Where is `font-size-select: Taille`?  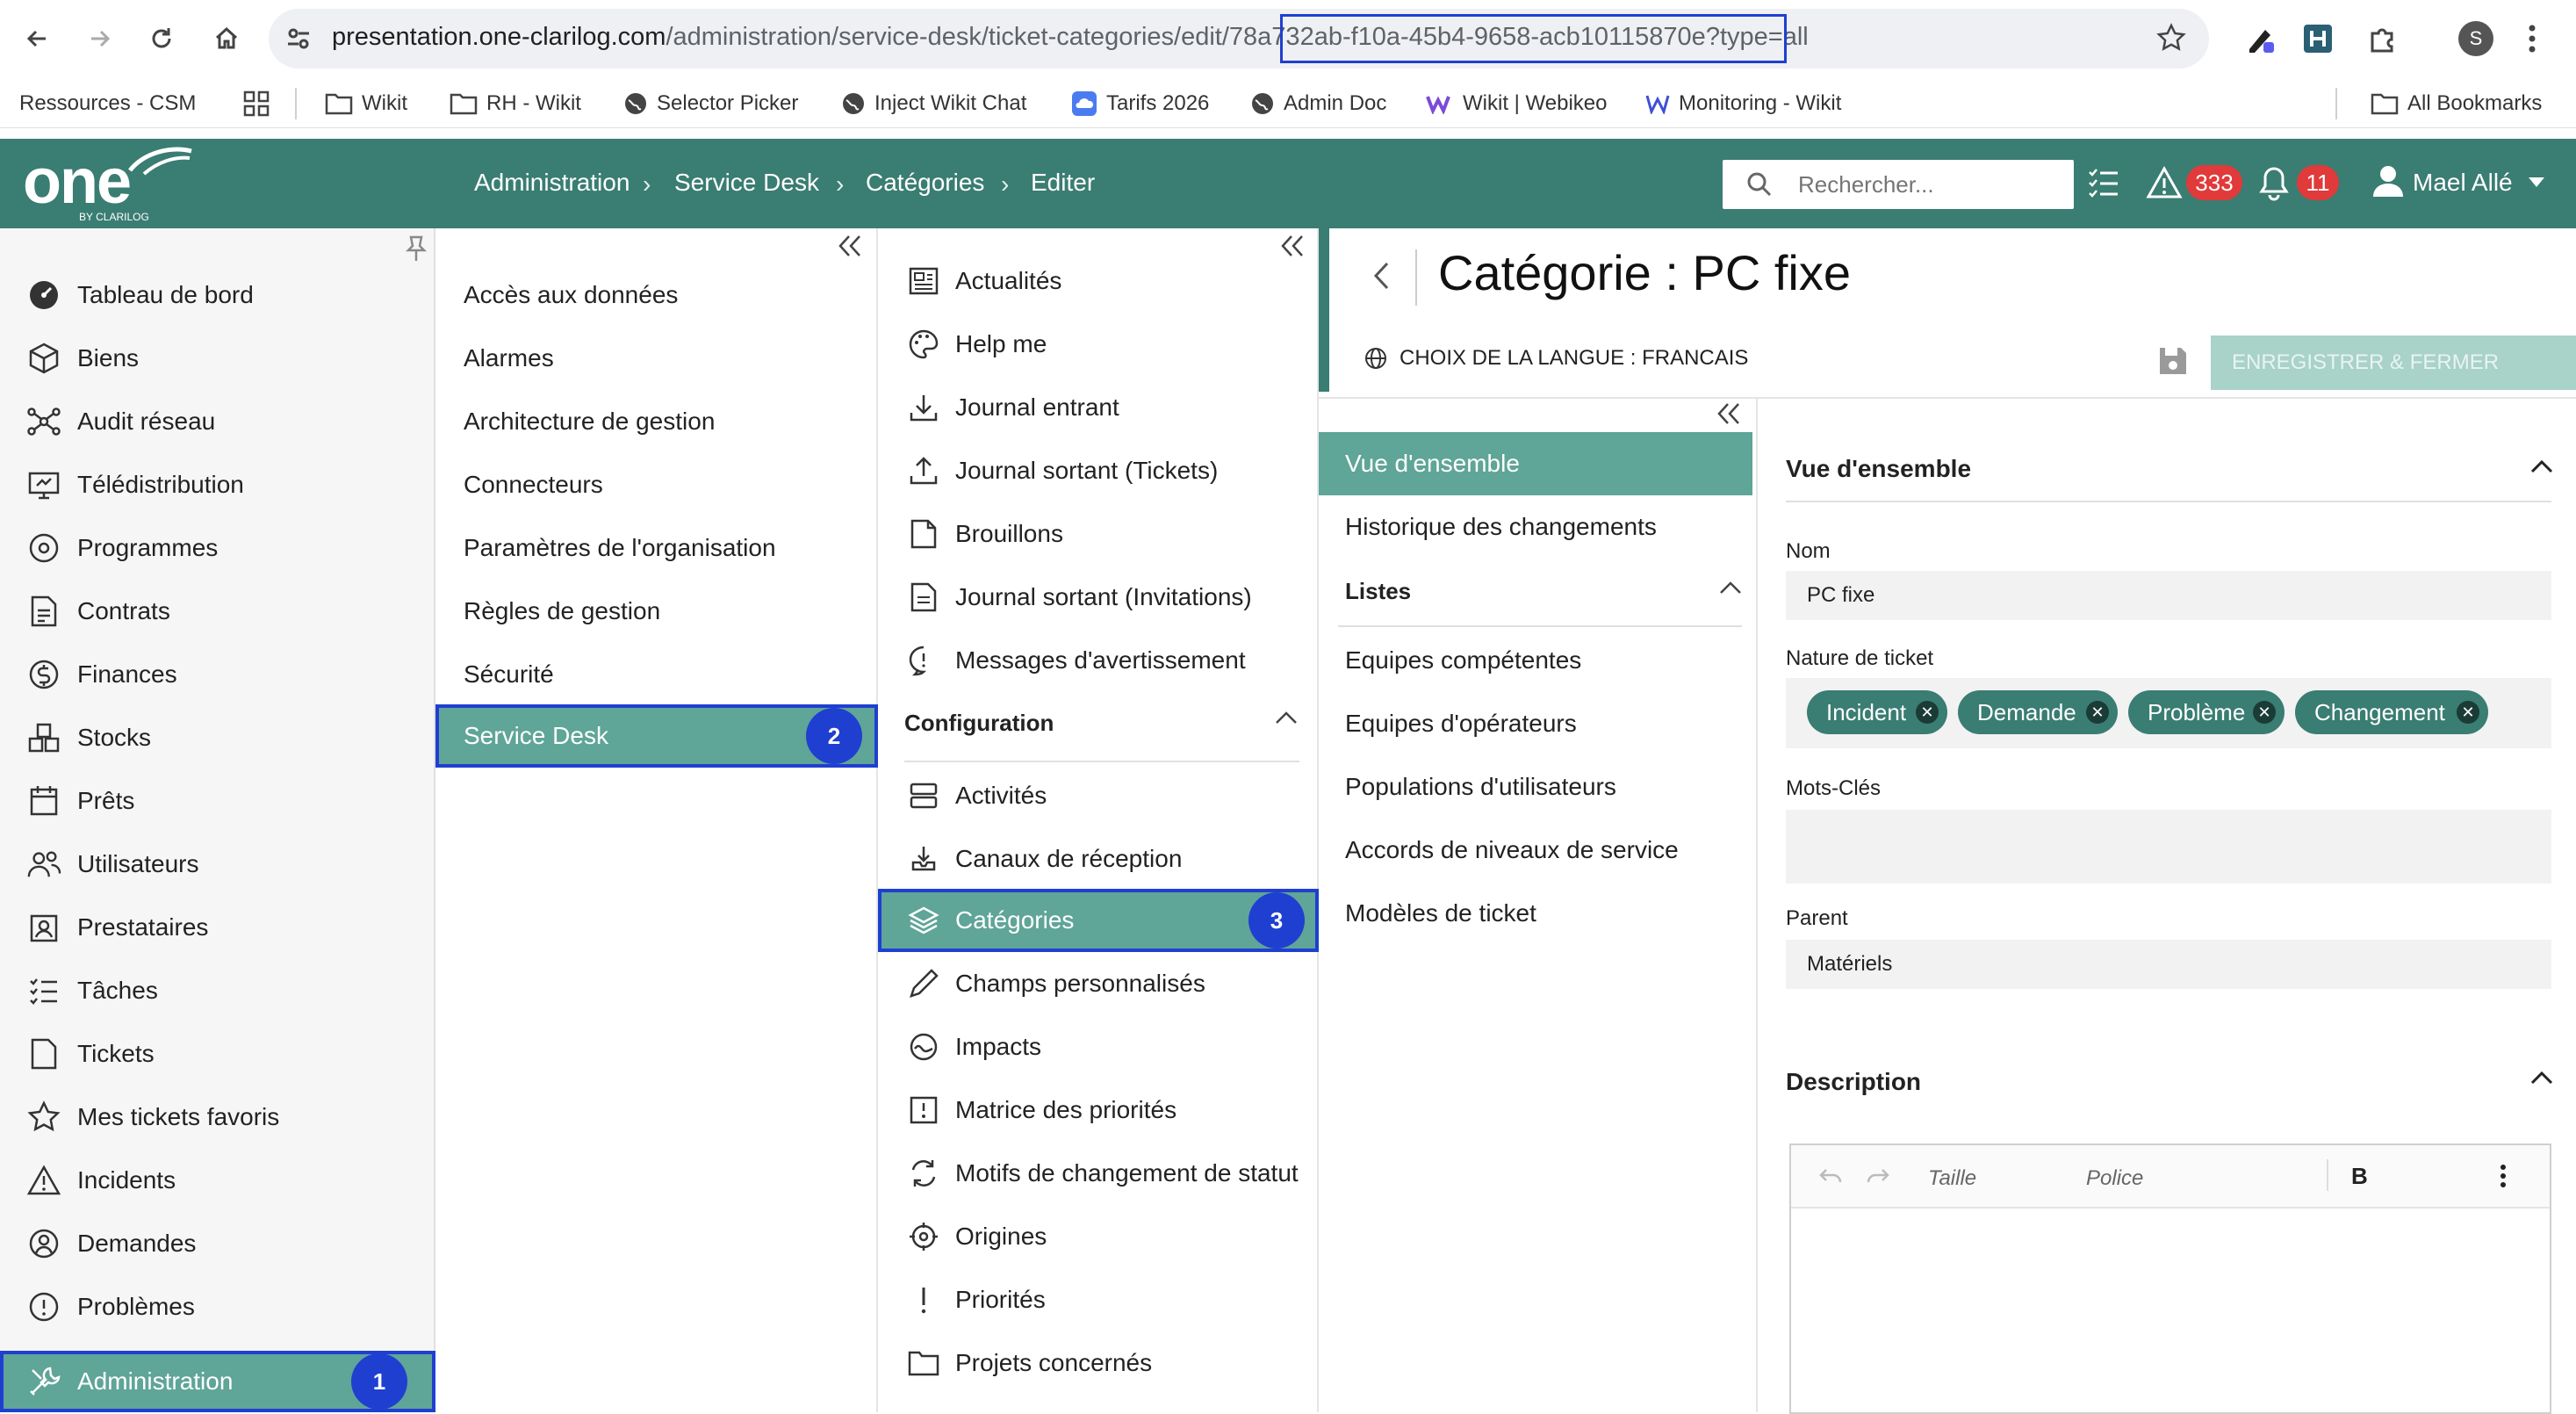
font-size-select: Taille is located at coordinates (1952, 1178).